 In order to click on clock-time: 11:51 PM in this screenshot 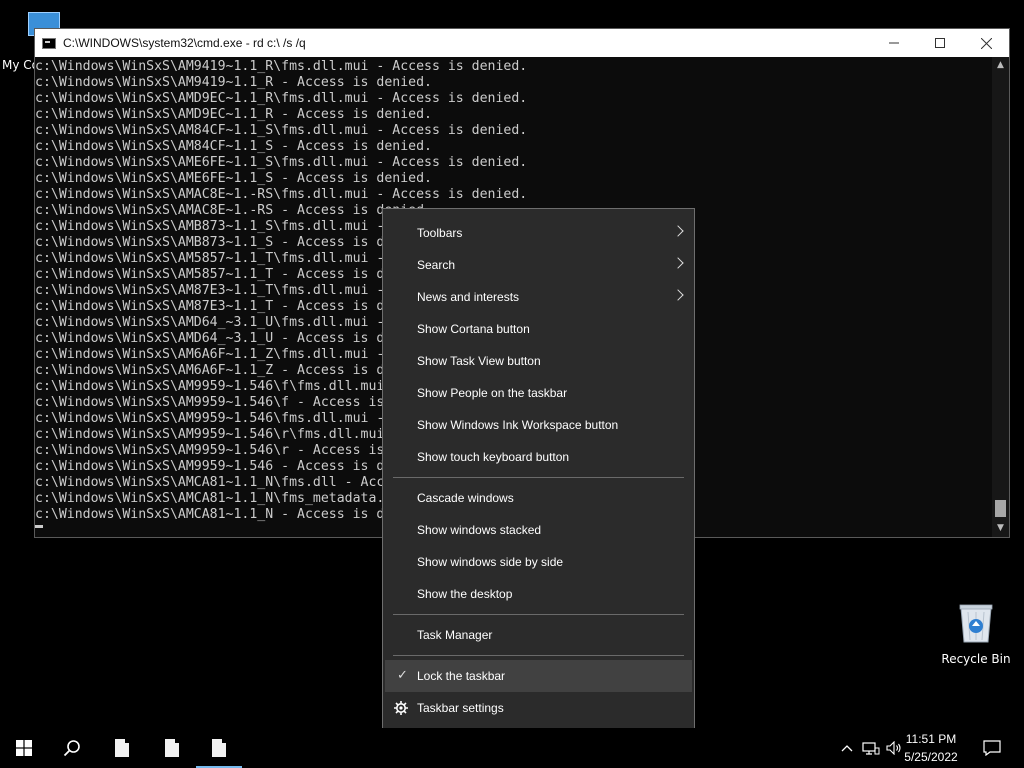, I will do `click(931, 739)`.